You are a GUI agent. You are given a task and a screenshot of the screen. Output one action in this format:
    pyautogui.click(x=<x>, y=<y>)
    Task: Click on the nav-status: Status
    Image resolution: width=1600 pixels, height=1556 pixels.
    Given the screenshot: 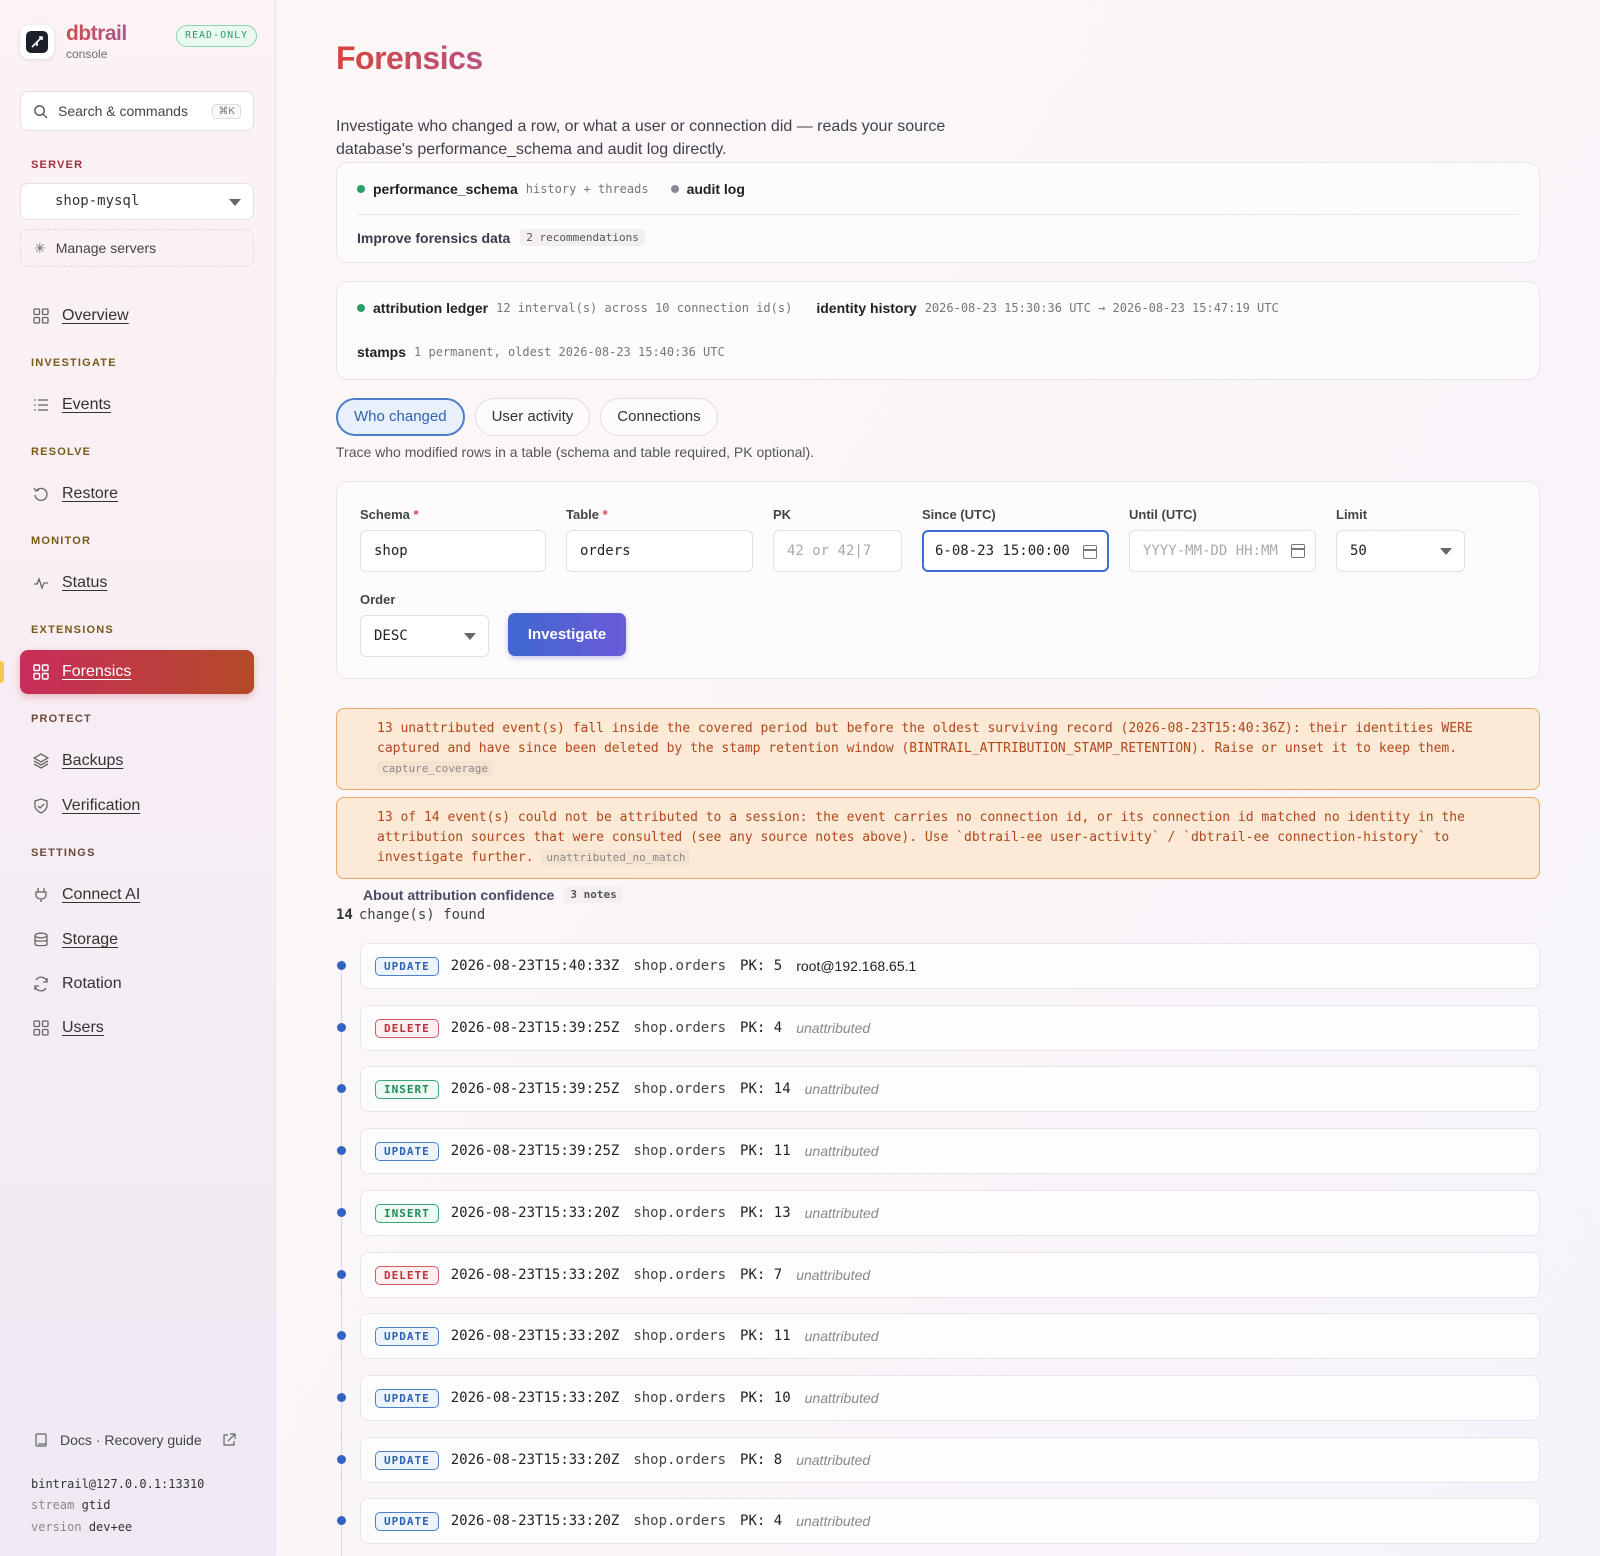 What is the action you would take?
    pyautogui.click(x=137, y=583)
    